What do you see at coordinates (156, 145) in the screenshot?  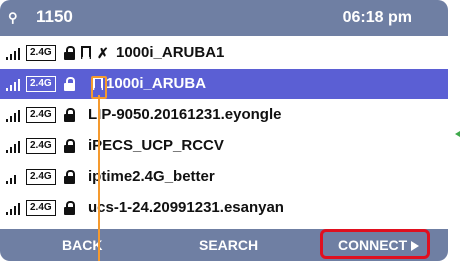 I see `ssid-label: iPECS_UCP_RCCV` at bounding box center [156, 145].